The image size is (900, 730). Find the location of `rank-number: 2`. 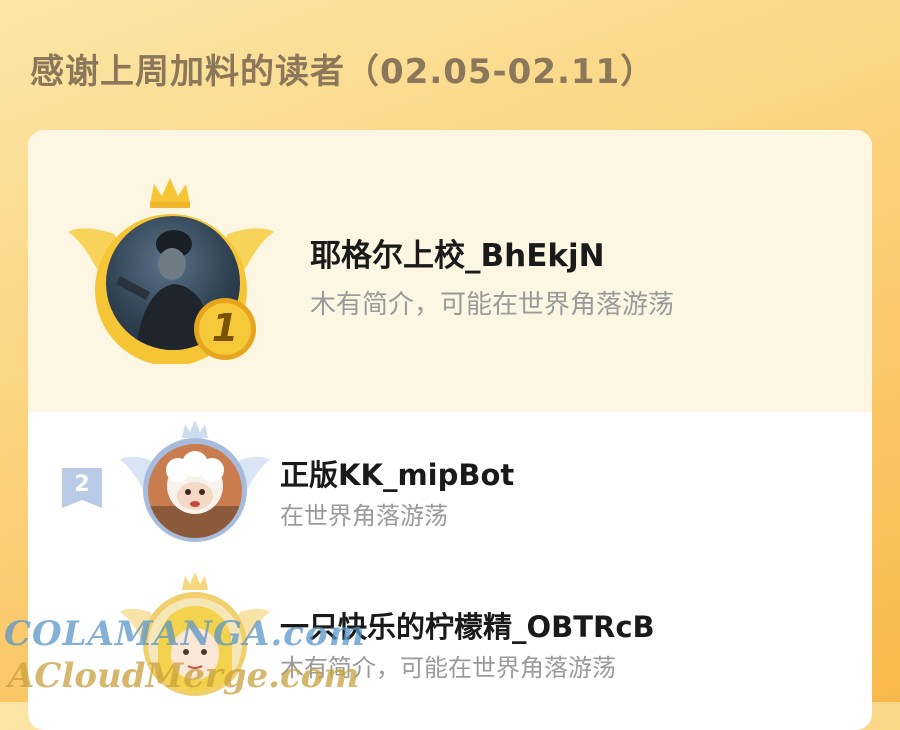

rank-number: 2 is located at coordinates (82, 484).